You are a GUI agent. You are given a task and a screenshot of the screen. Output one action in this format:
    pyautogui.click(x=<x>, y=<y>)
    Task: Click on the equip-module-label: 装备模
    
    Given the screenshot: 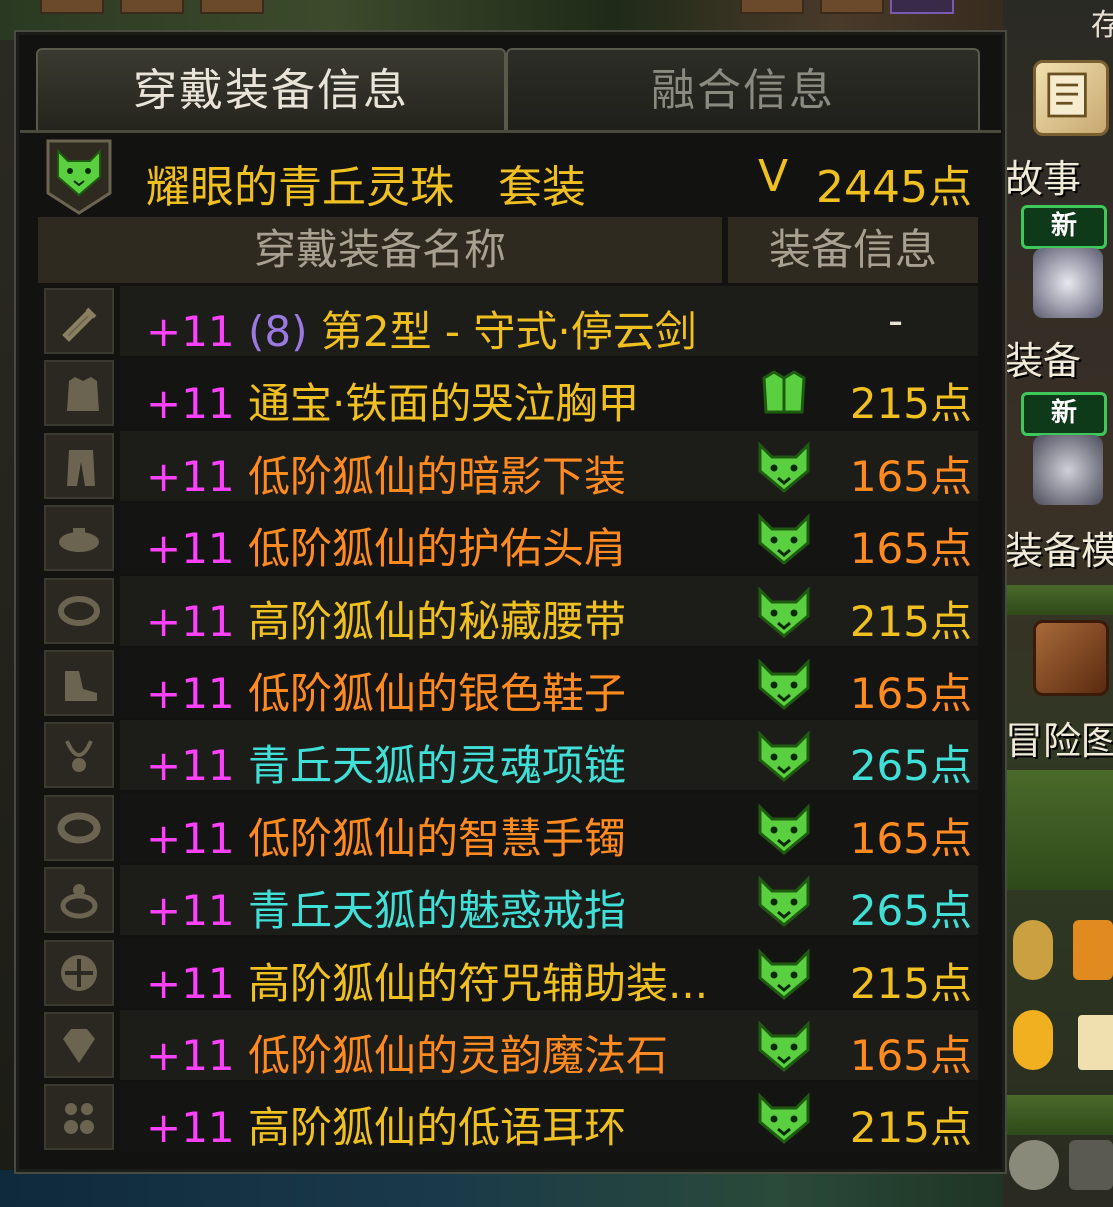 What is the action you would take?
    pyautogui.click(x=1059, y=547)
    